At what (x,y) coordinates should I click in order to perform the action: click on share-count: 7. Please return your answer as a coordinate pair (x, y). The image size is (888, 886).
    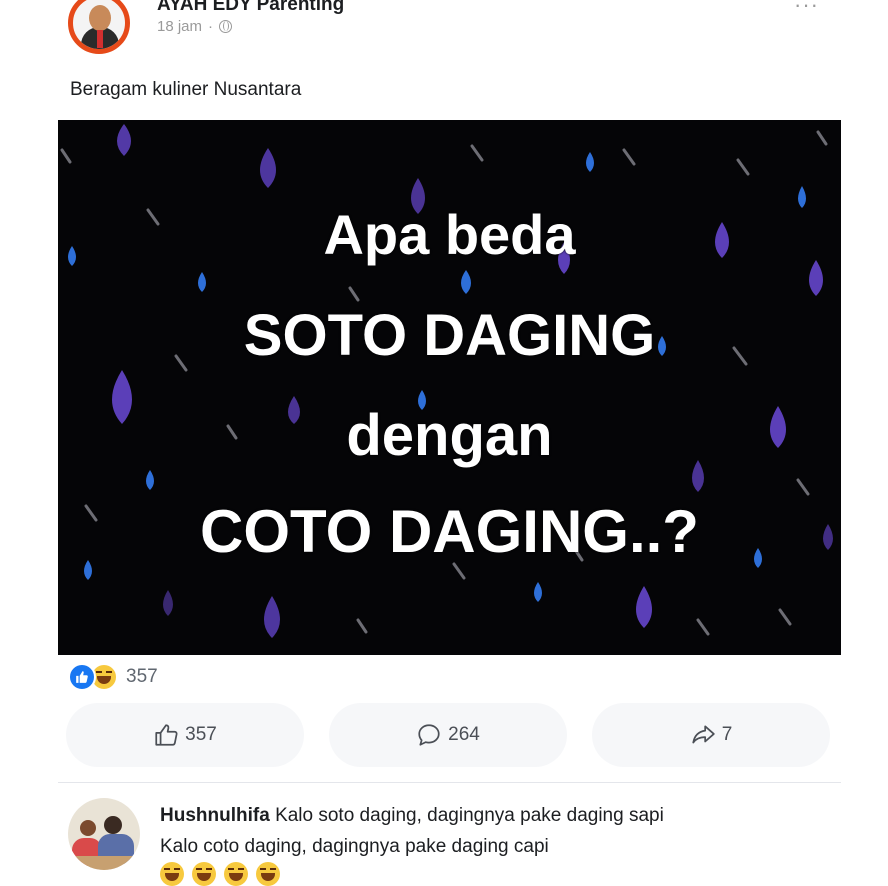
    Looking at the image, I should click on (727, 734).